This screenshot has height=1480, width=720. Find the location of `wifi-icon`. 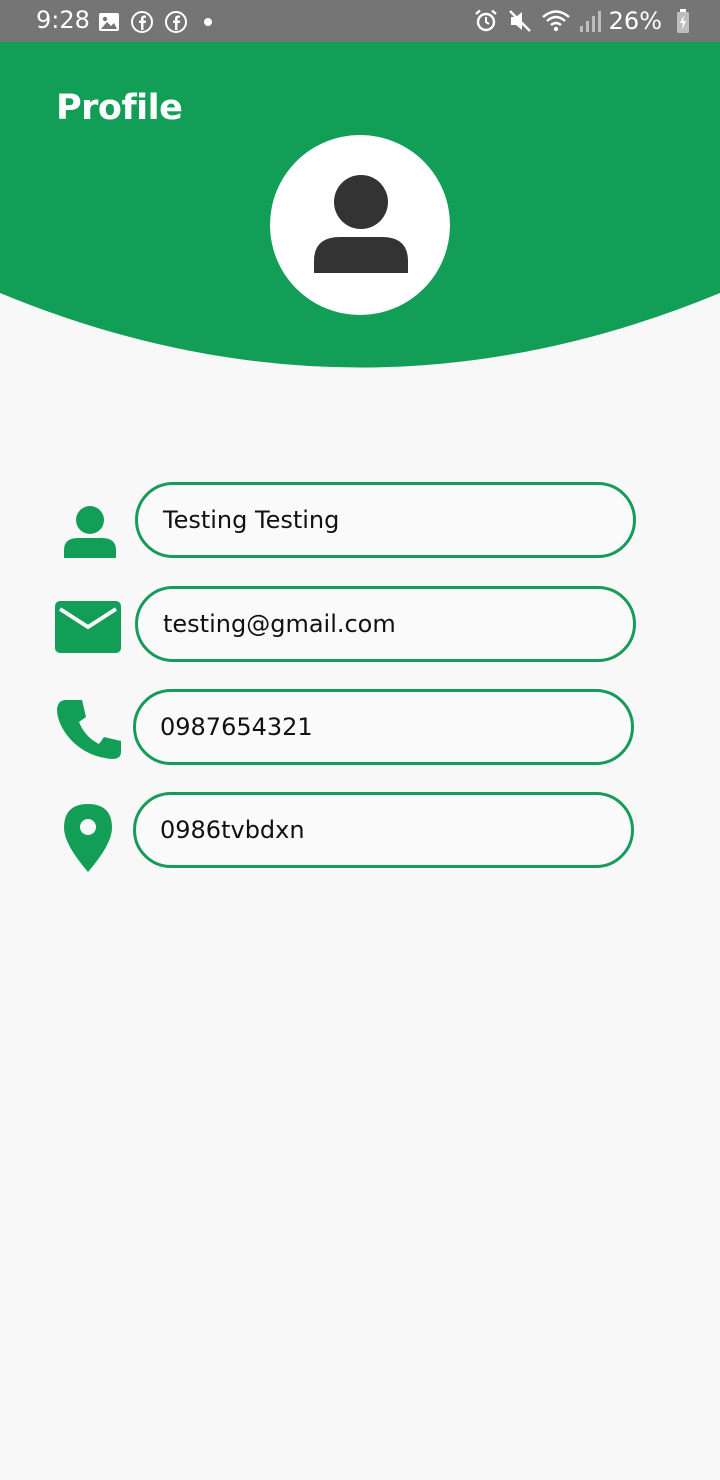

wifi-icon is located at coordinates (555, 21).